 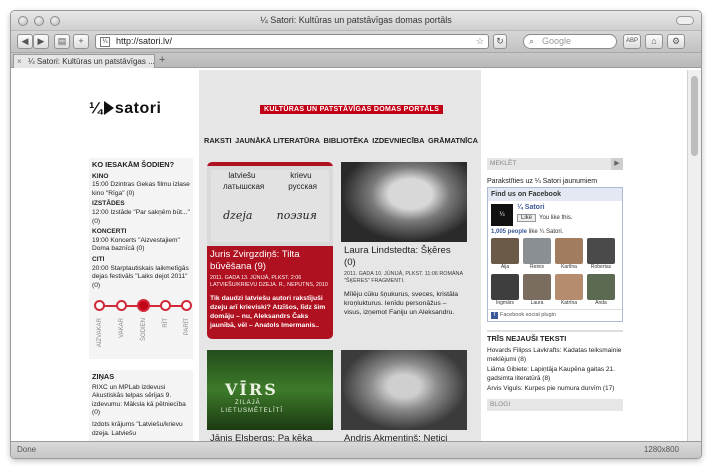 I want to click on facebook-face: Robertas, so click(x=601, y=254).